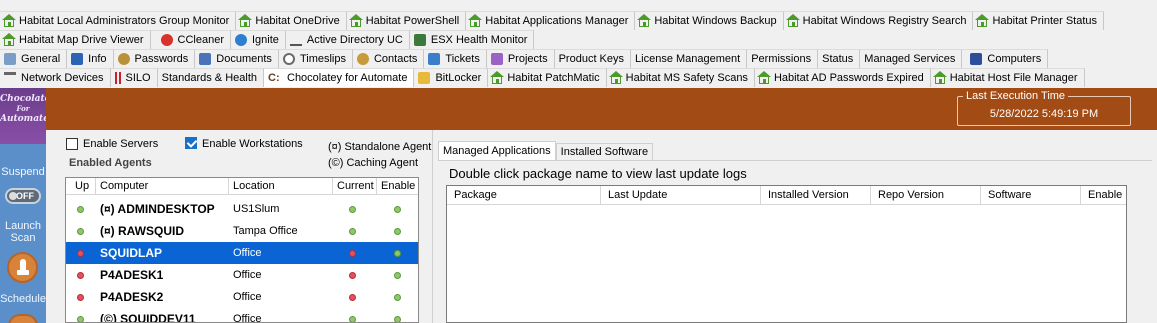  Describe the element at coordinates (1039, 20) in the screenshot. I see `tab-habitat-printer-status: Habitat Printer Status` at that location.